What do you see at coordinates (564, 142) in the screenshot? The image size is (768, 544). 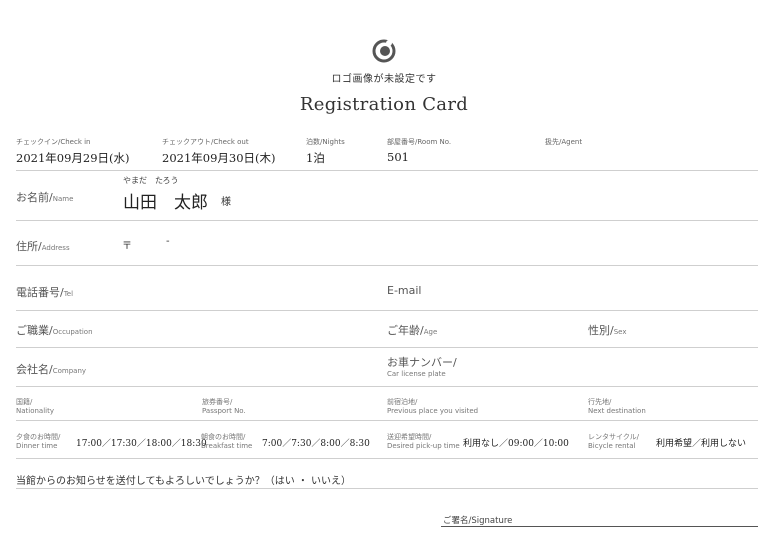 I see `agent-label: 扱先/Agent` at bounding box center [564, 142].